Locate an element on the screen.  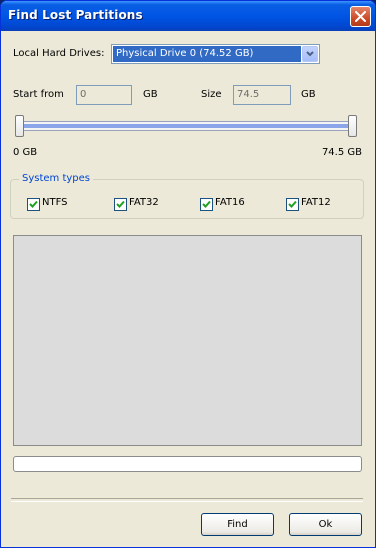
fat12-label: FAT12 is located at coordinates (316, 202).